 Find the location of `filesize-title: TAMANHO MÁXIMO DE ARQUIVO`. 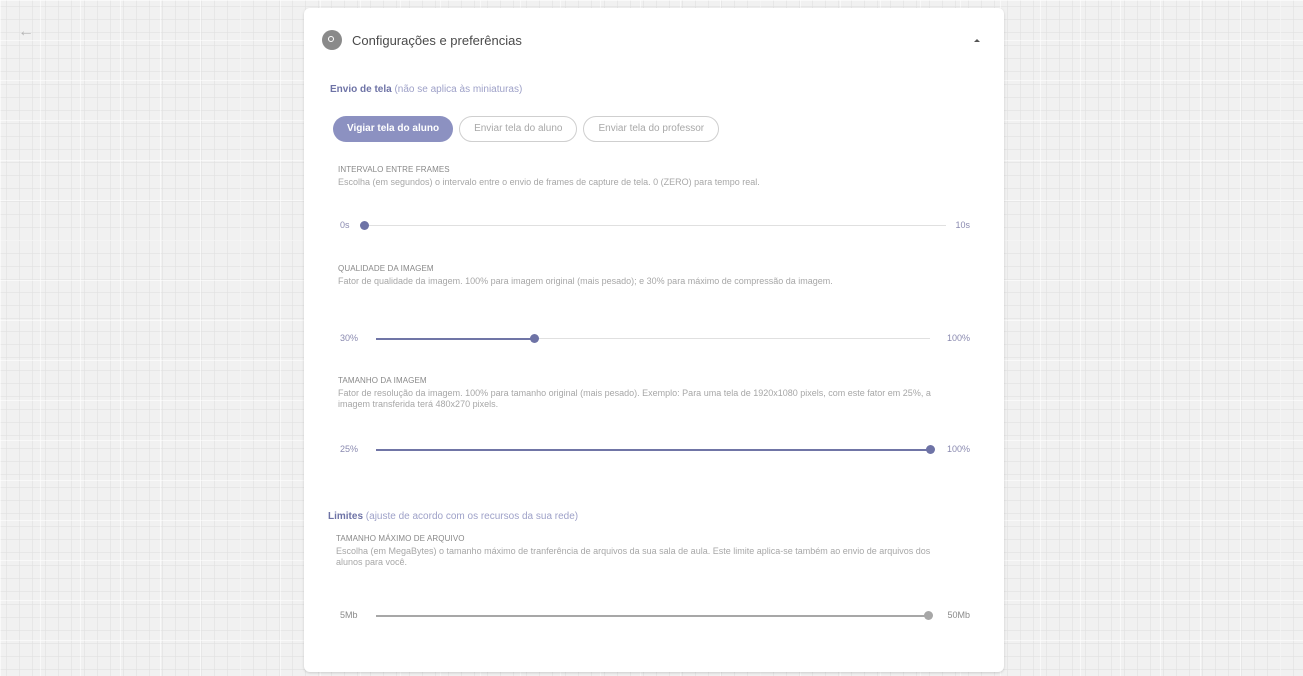

filesize-title: TAMANHO MÁXIMO DE ARQUIVO is located at coordinates (400, 538).